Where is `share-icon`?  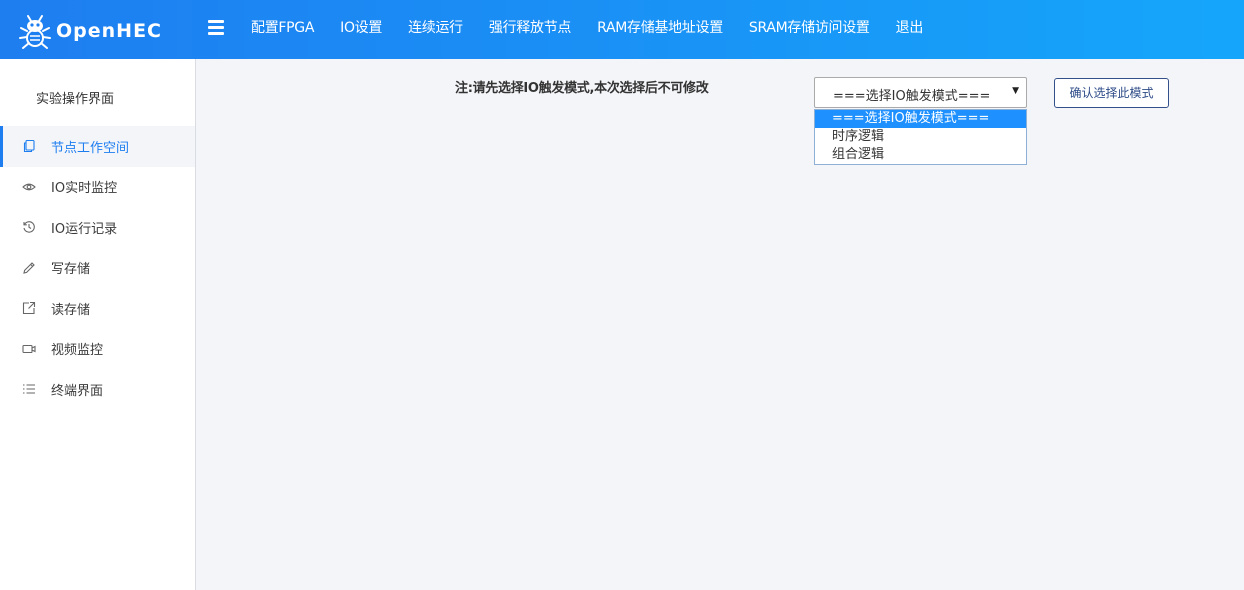 share-icon is located at coordinates (29, 308).